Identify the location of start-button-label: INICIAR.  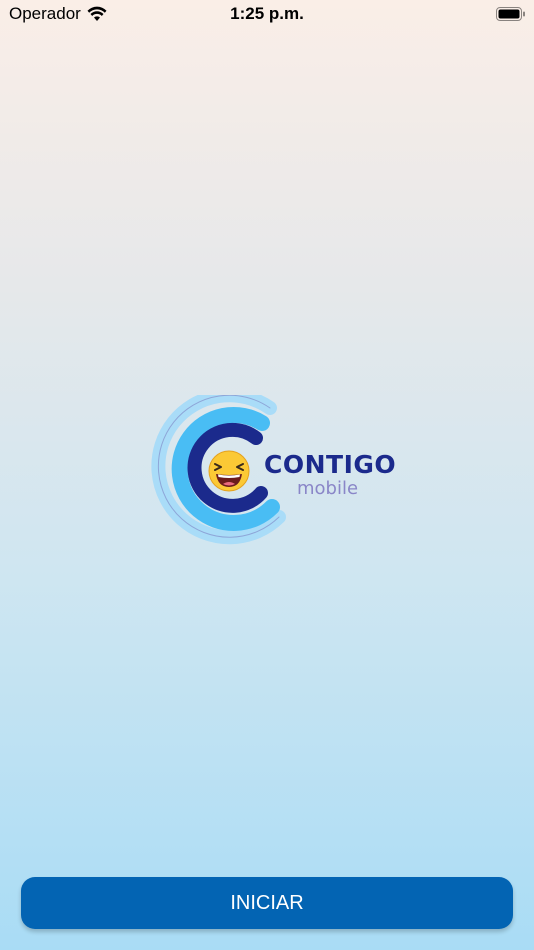
(267, 902).